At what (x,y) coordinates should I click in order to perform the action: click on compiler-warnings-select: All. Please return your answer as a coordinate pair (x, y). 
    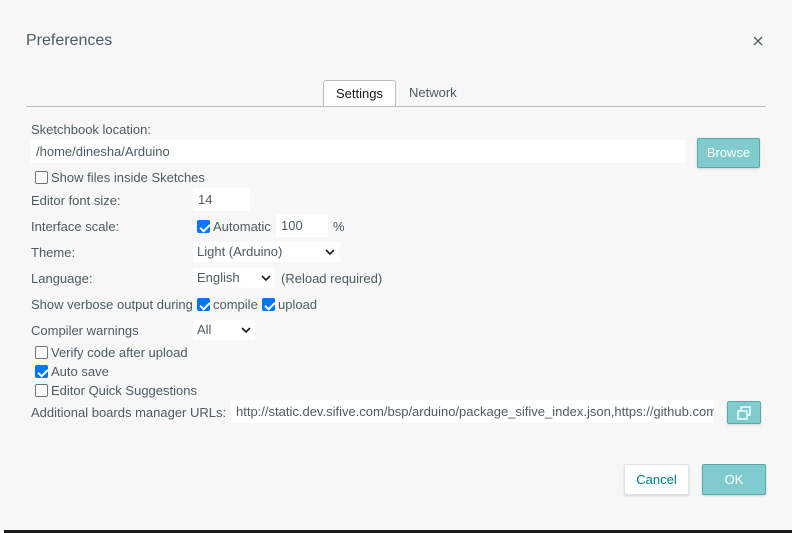
    Looking at the image, I should click on (224, 330).